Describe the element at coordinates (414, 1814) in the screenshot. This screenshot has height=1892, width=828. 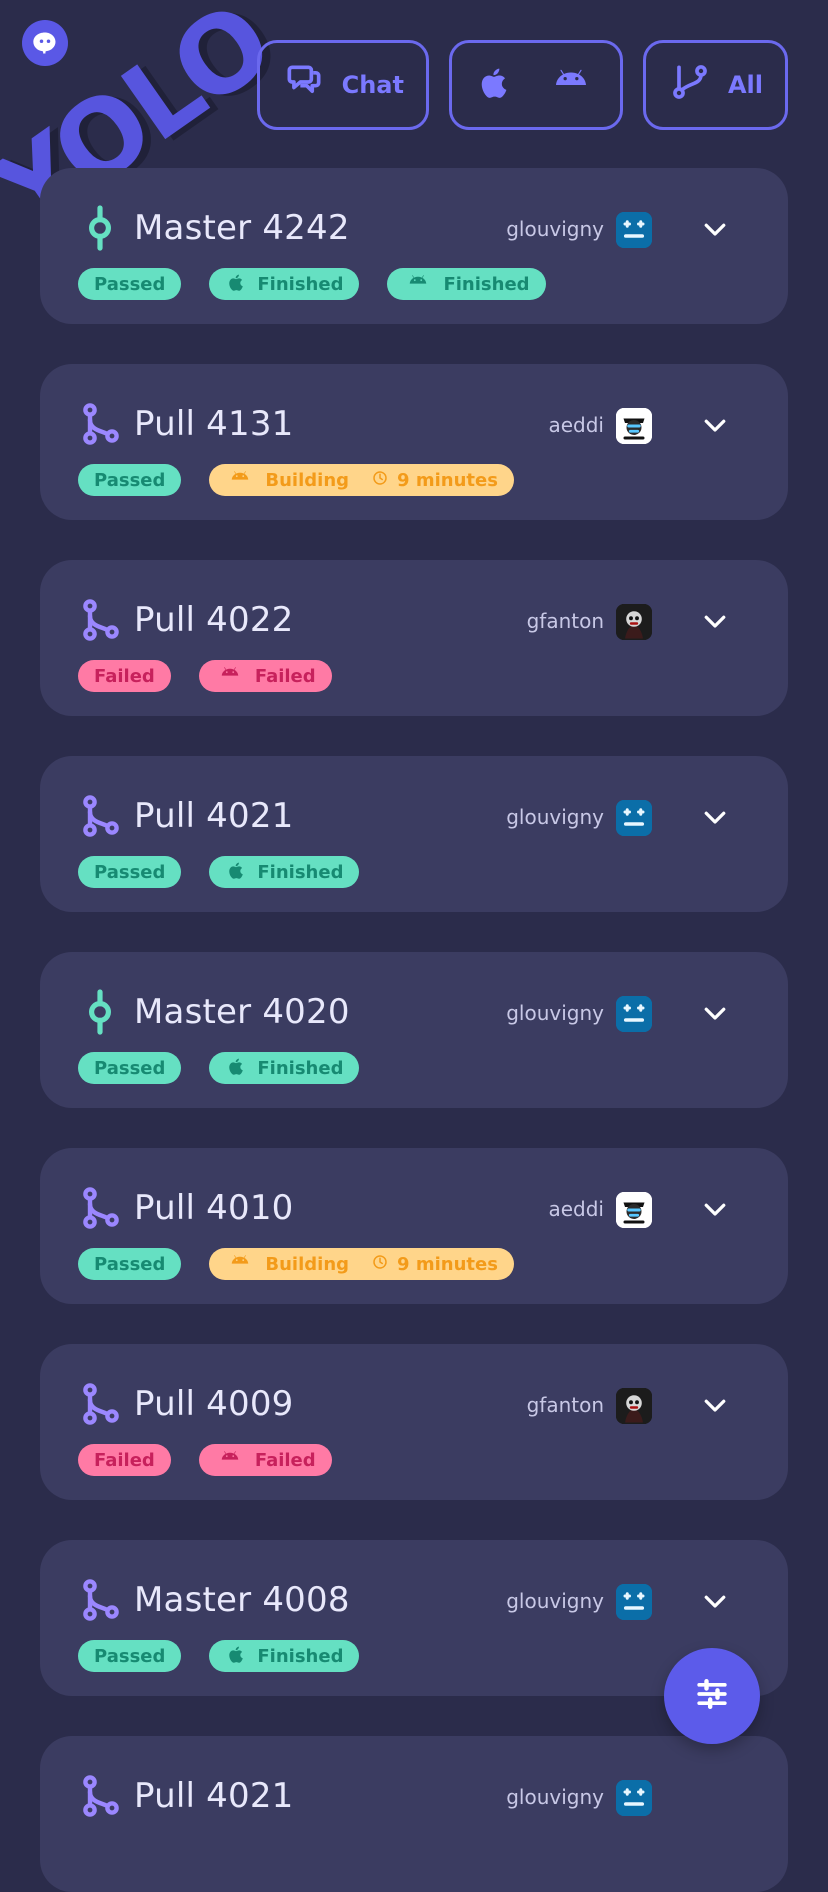
I see `build-card: Pull 4021 glouvigny` at that location.